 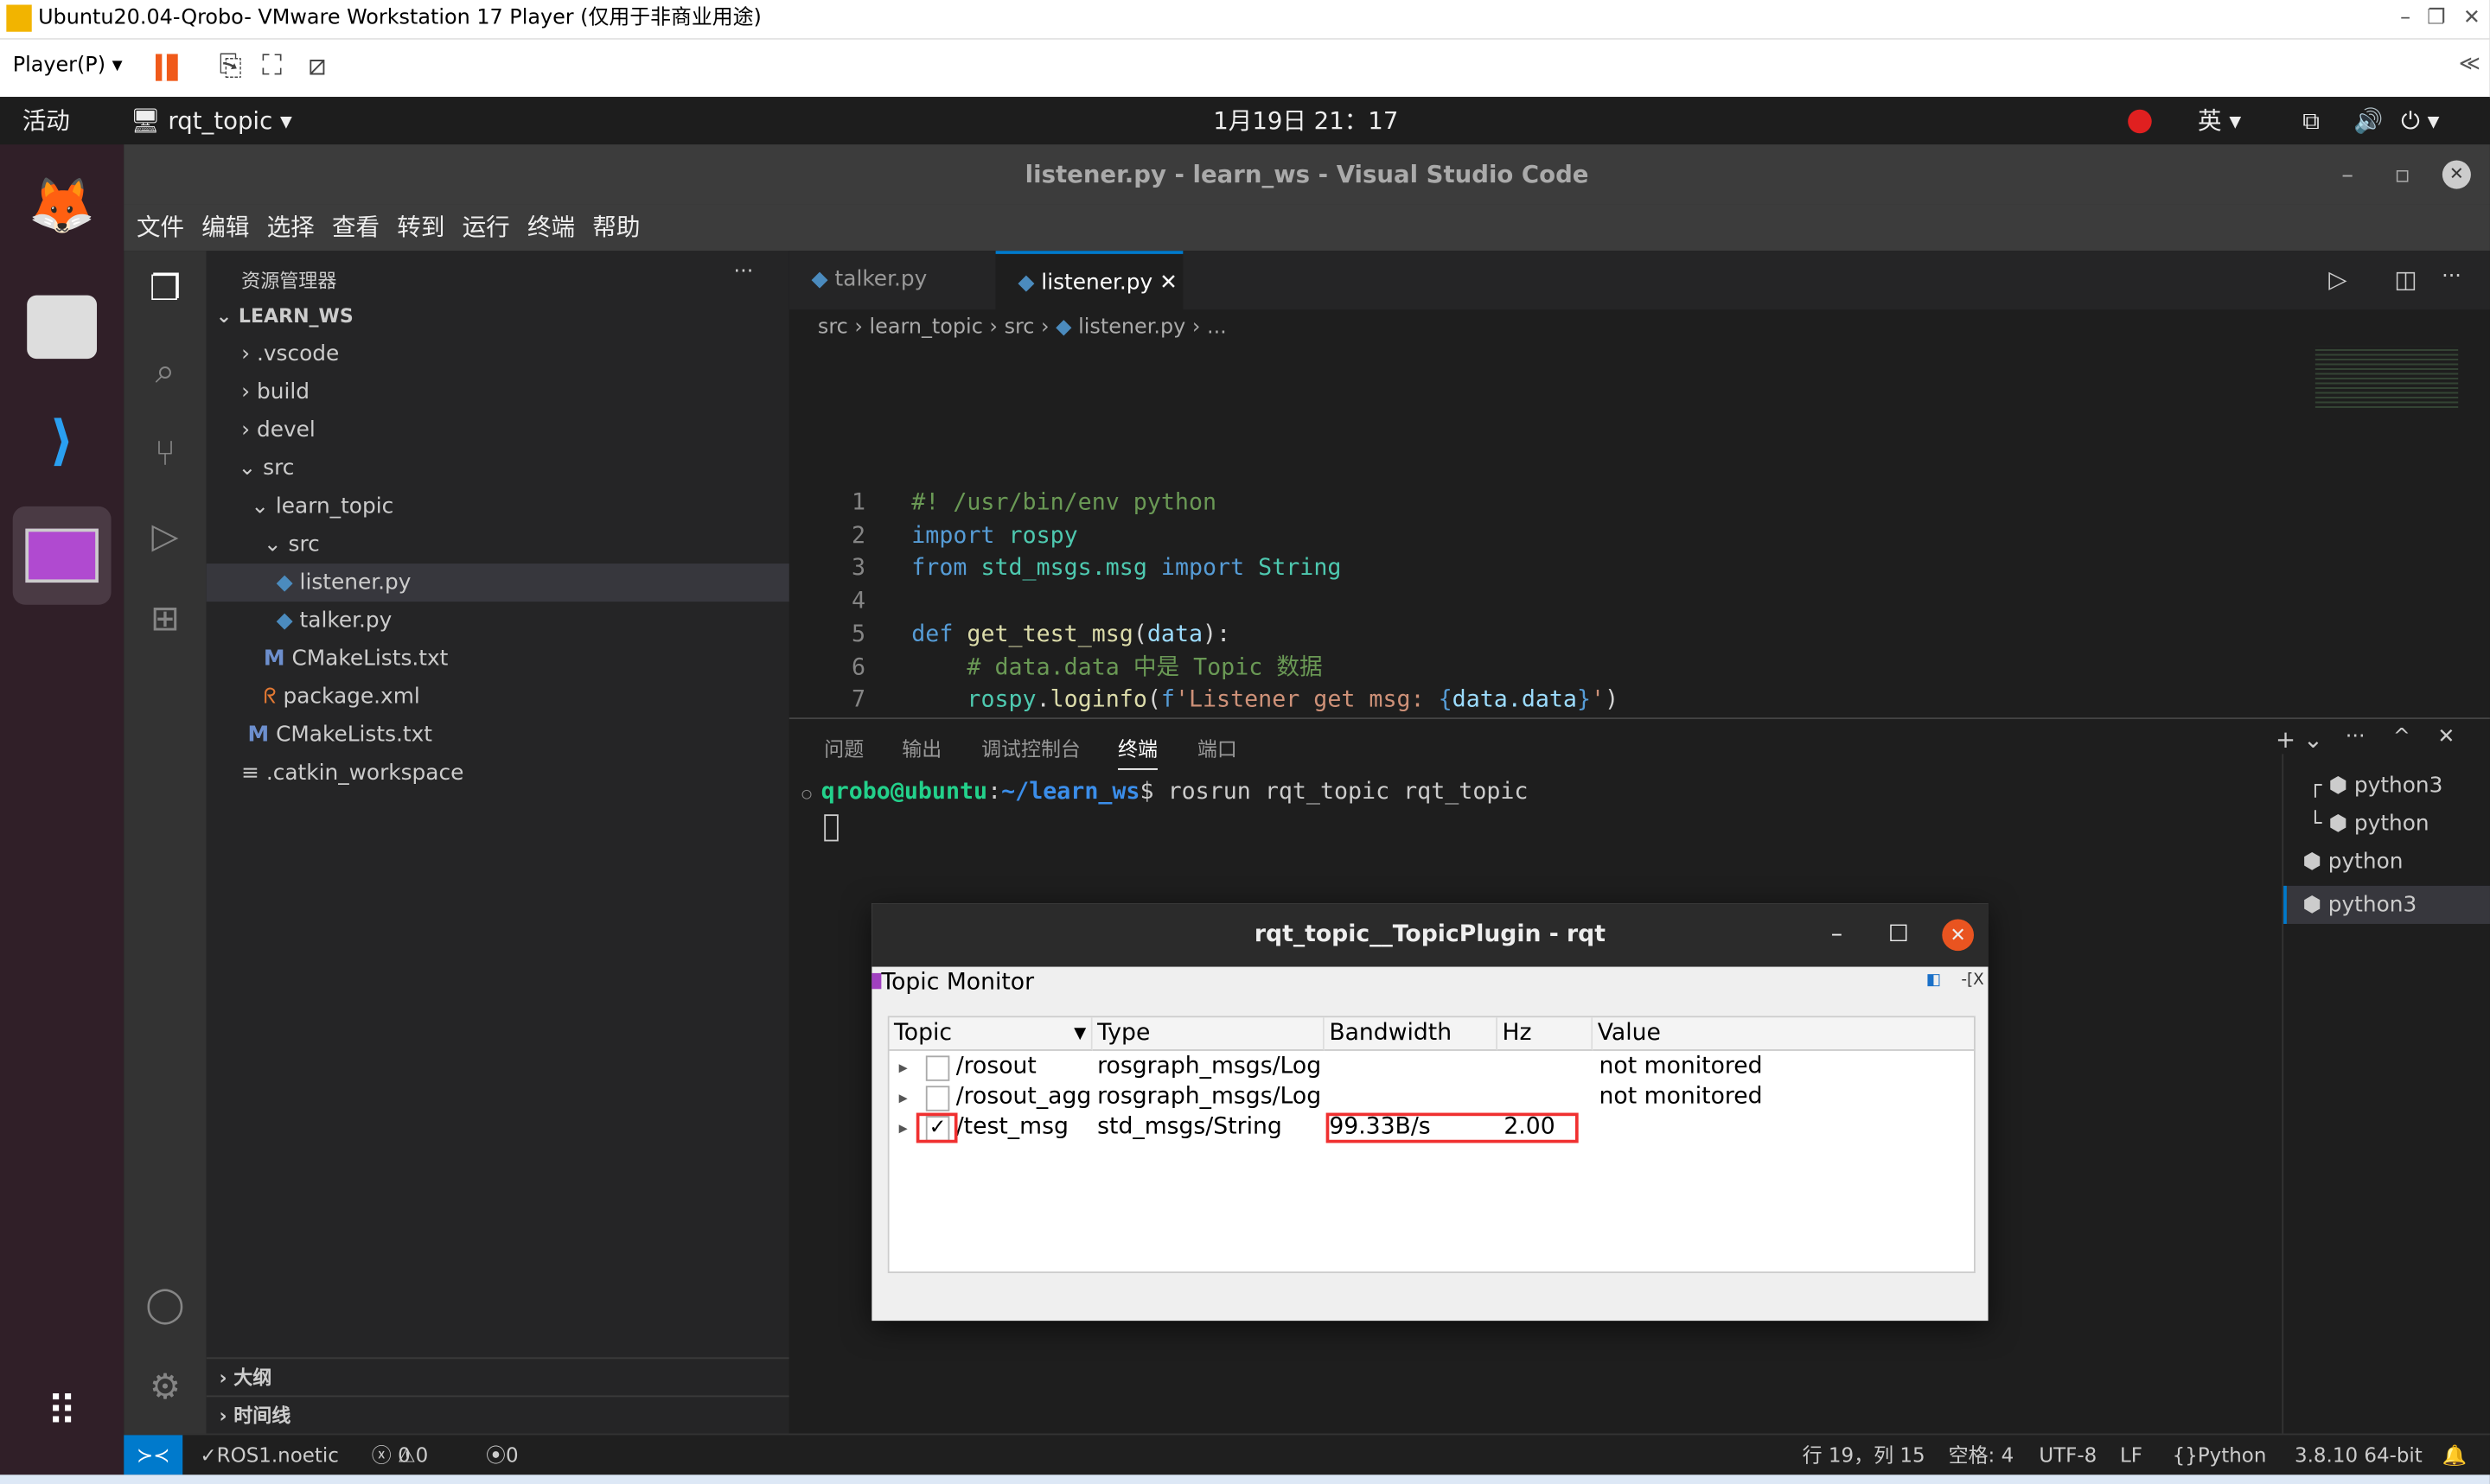 What do you see at coordinates (850, 603) in the screenshot?
I see `code-line: 4` at bounding box center [850, 603].